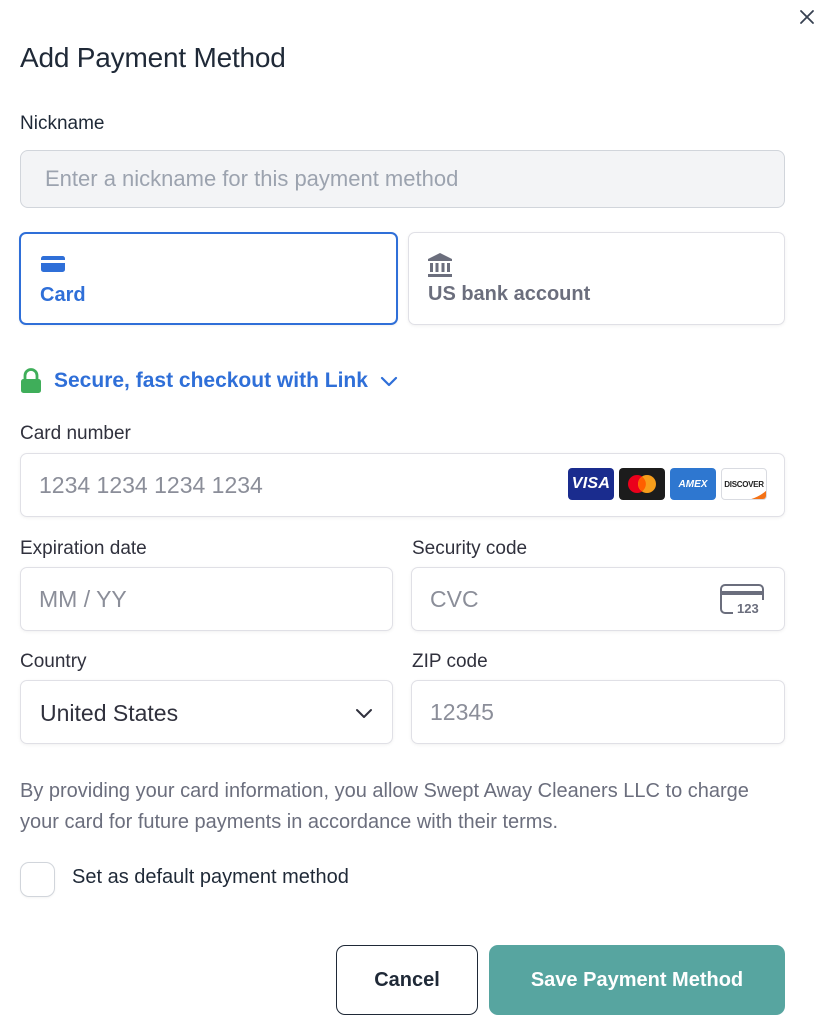 The image size is (819, 1024). I want to click on credit-card-icon, so click(53, 264).